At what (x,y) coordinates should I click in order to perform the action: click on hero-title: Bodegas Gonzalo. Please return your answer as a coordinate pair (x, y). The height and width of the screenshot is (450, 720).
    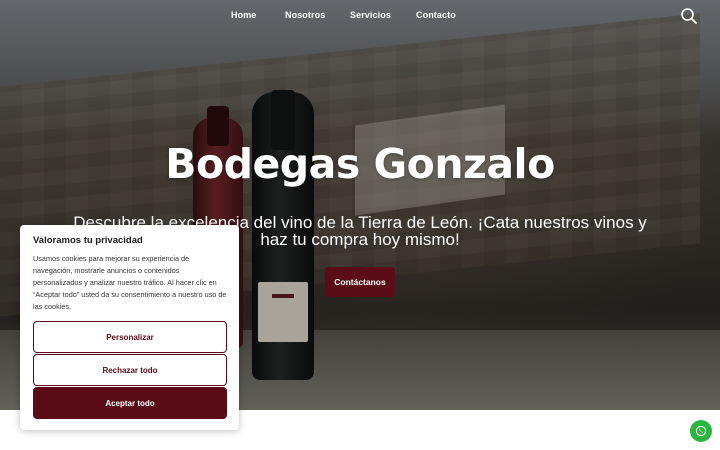
    Looking at the image, I should click on (360, 164).